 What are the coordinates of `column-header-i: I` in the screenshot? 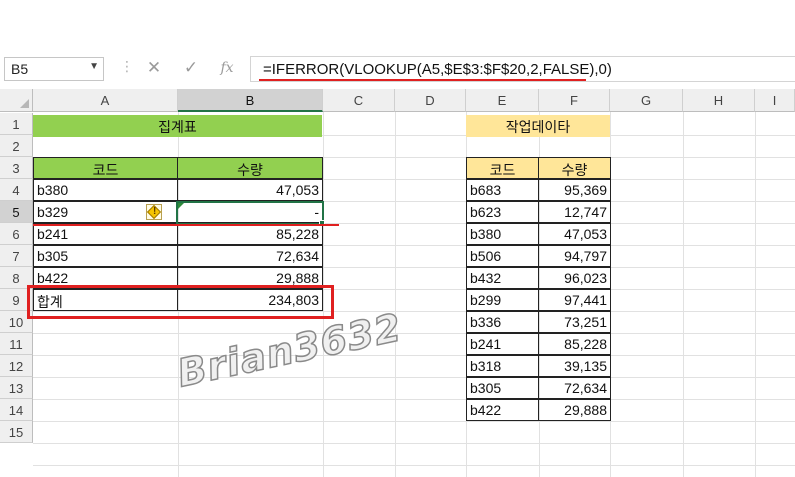 It's located at (775, 100).